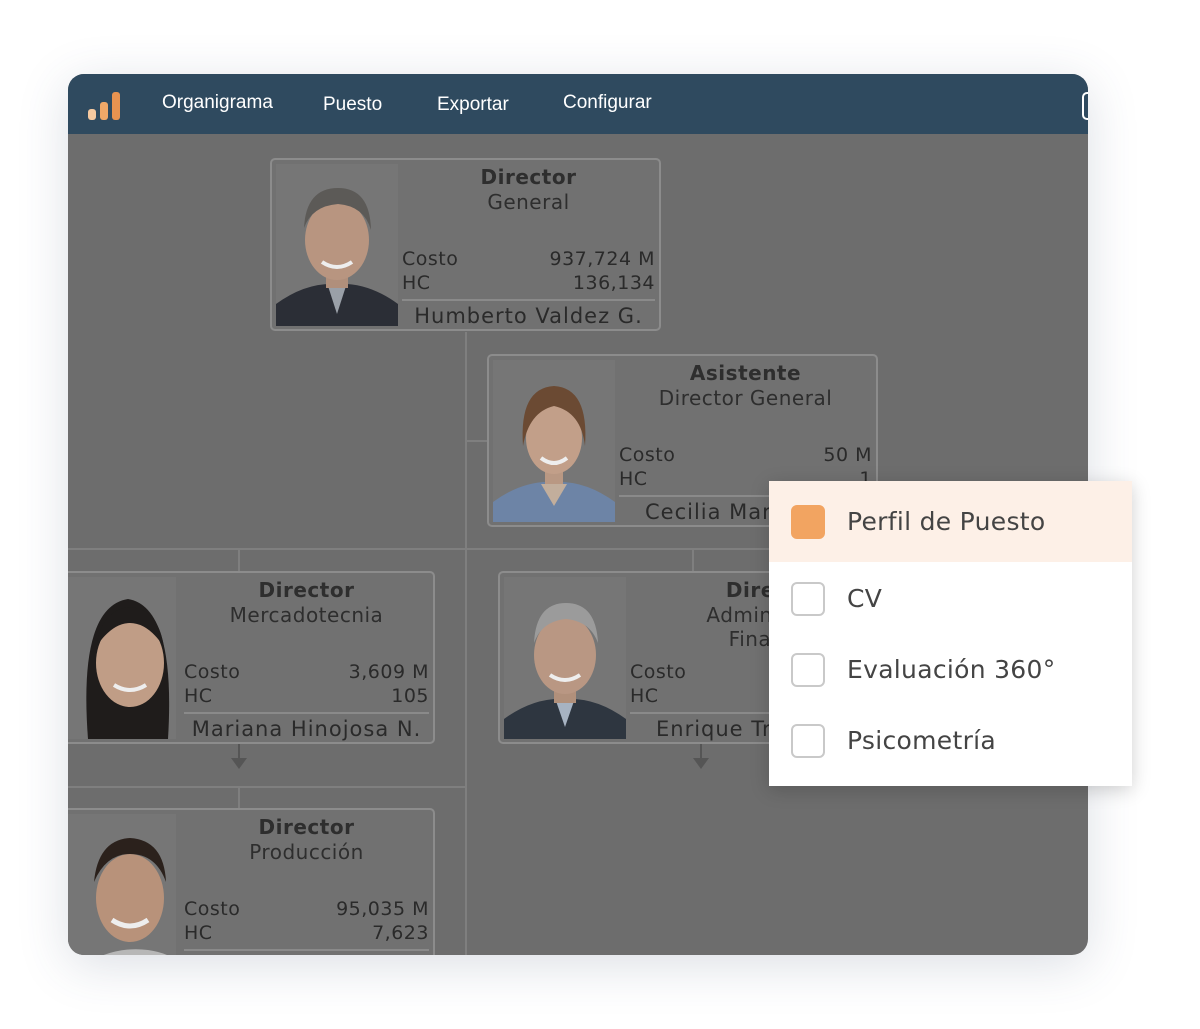 Image resolution: width=1200 pixels, height=1029 pixels. What do you see at coordinates (847, 455) in the screenshot?
I see `cost-value: 50 M` at bounding box center [847, 455].